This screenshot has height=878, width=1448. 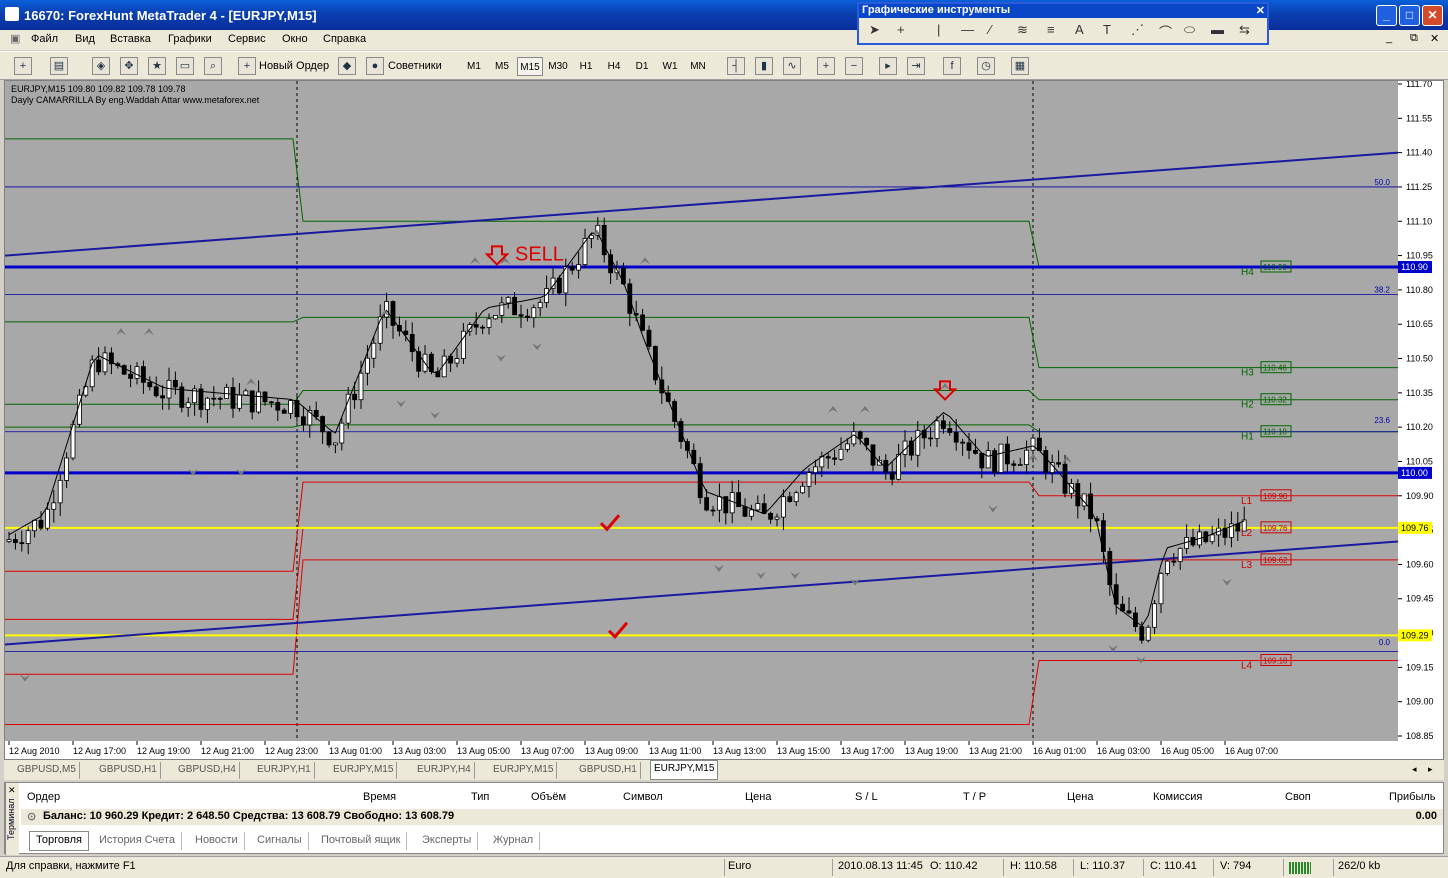 What do you see at coordinates (514, 841) in the screenshot?
I see `tab-journal: Журнал` at bounding box center [514, 841].